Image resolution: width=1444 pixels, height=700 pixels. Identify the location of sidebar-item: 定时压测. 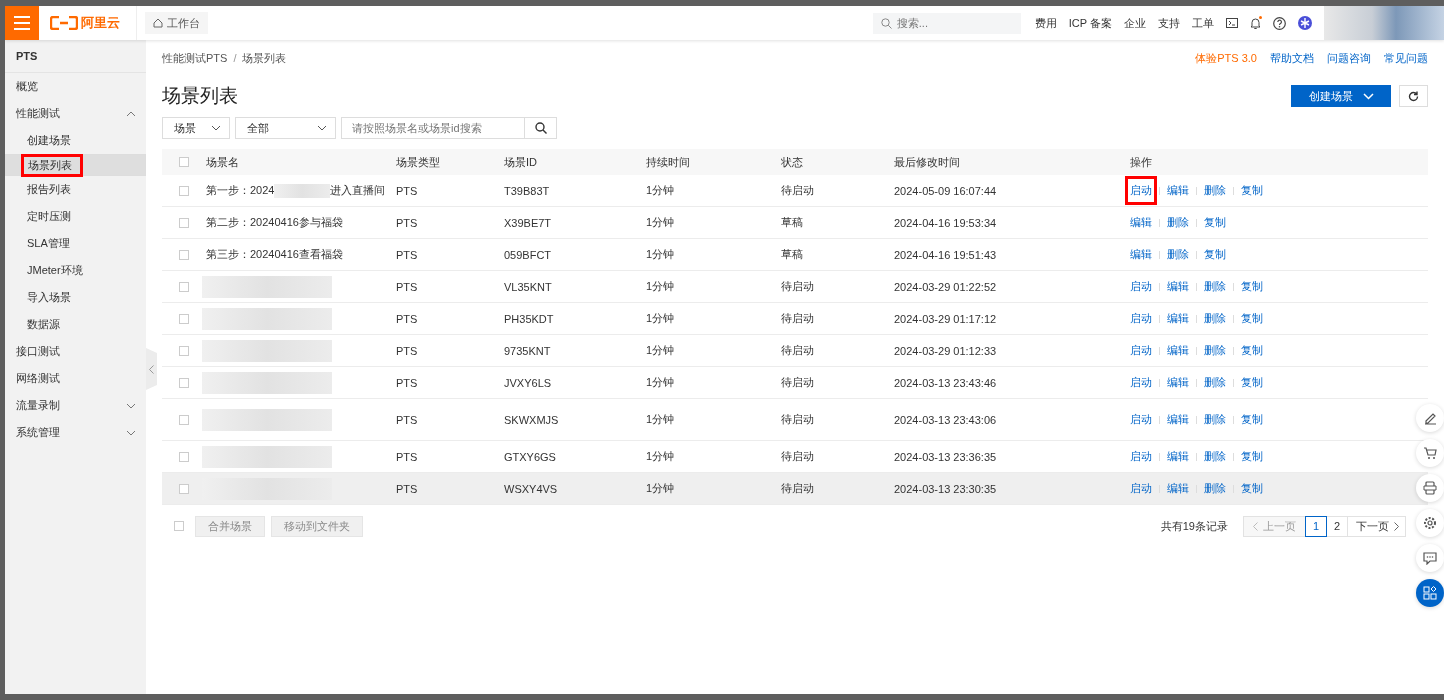
(75, 216).